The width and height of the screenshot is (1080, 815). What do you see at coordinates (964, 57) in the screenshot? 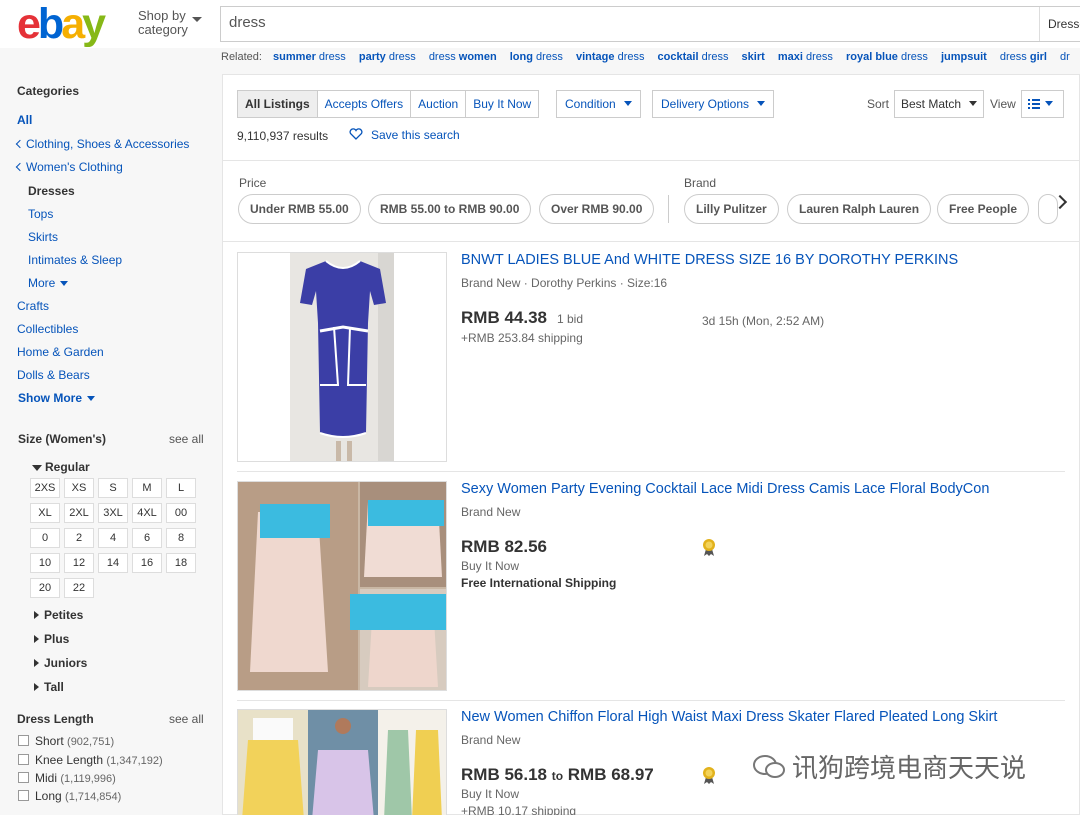
I see `related-link: jumpsuit` at bounding box center [964, 57].